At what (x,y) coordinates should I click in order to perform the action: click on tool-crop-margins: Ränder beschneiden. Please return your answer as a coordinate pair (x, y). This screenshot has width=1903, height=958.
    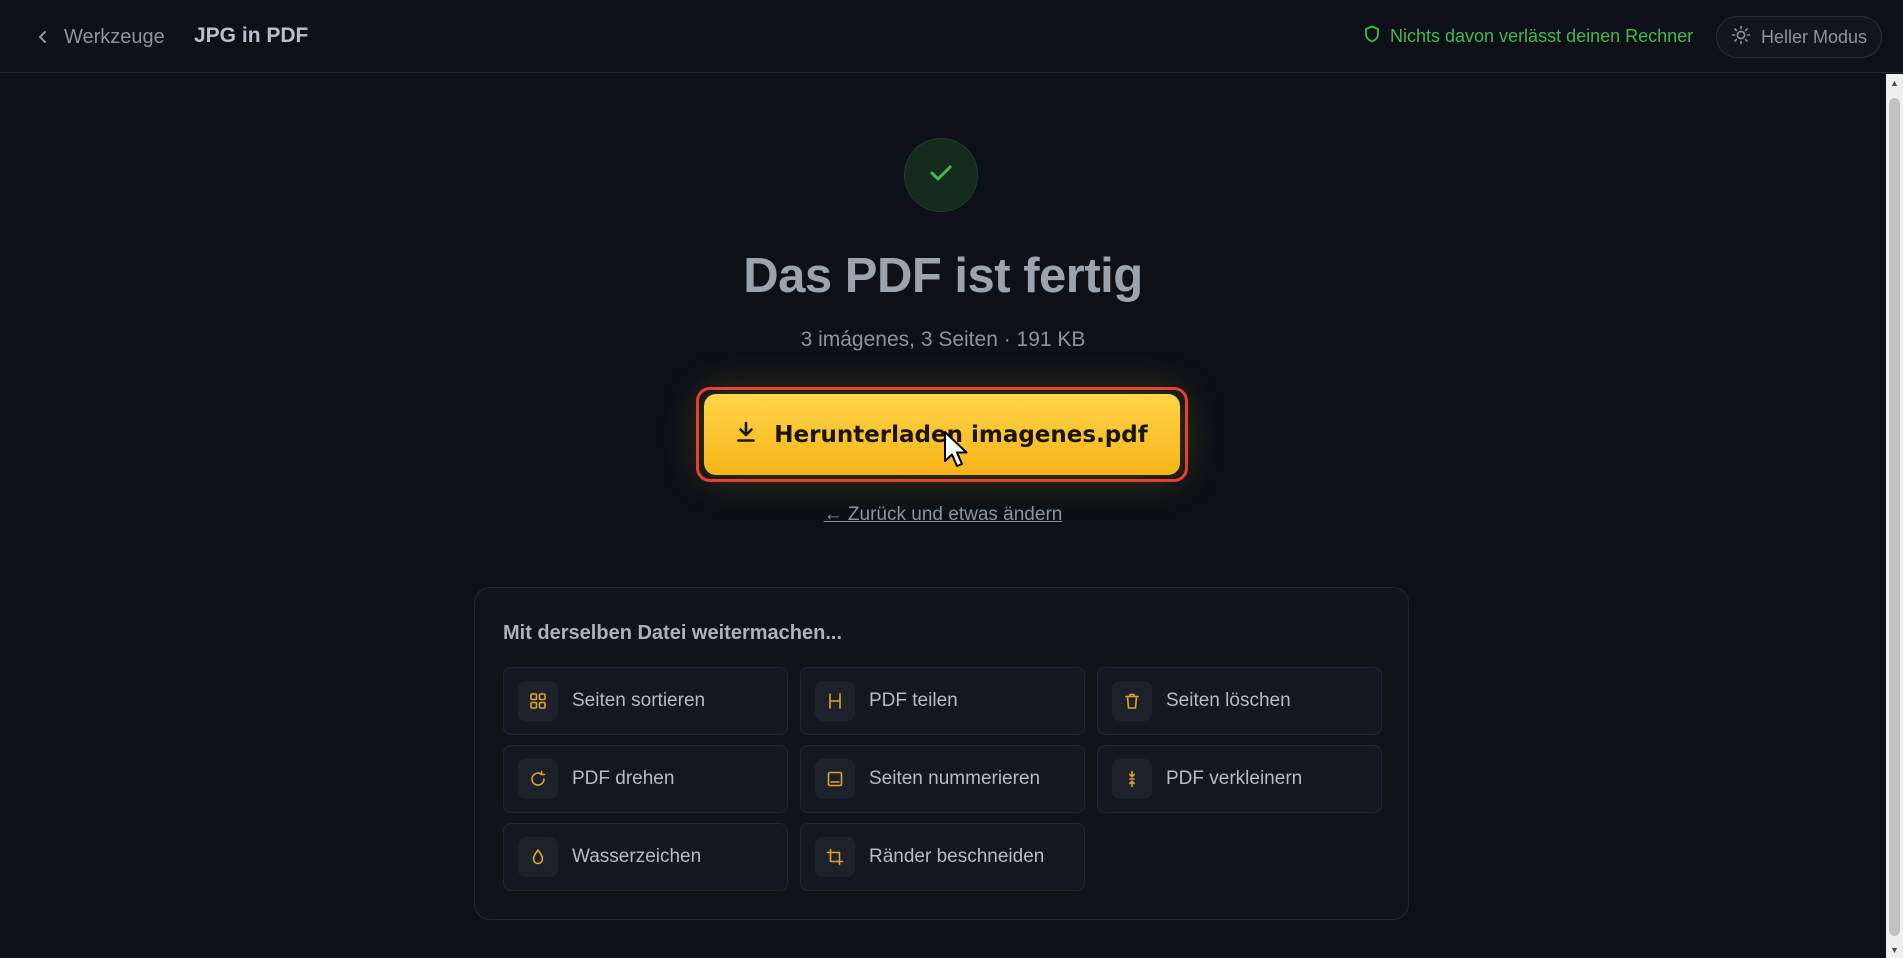
    Looking at the image, I should click on (942, 857).